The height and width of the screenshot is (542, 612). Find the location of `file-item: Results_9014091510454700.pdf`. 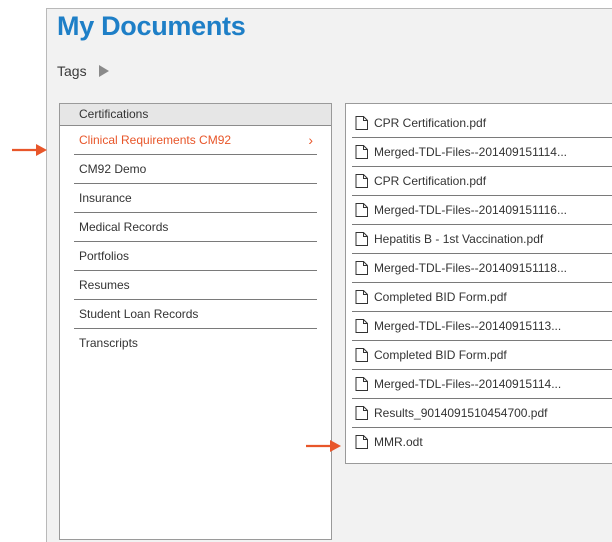

file-item: Results_9014091510454700.pdf is located at coordinates (482, 413).